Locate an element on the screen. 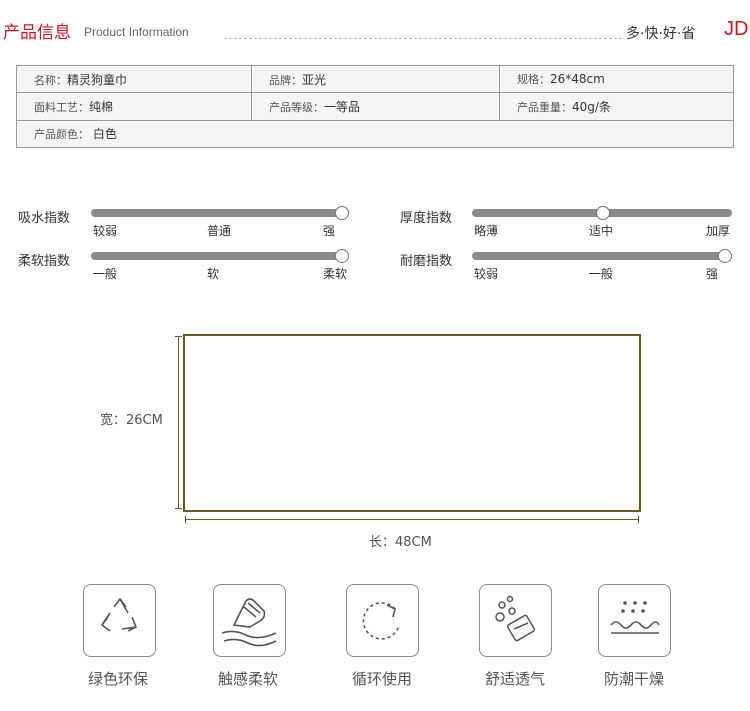 The width and height of the screenshot is (750, 711). feature-label: 绿色环保 is located at coordinates (117, 679).